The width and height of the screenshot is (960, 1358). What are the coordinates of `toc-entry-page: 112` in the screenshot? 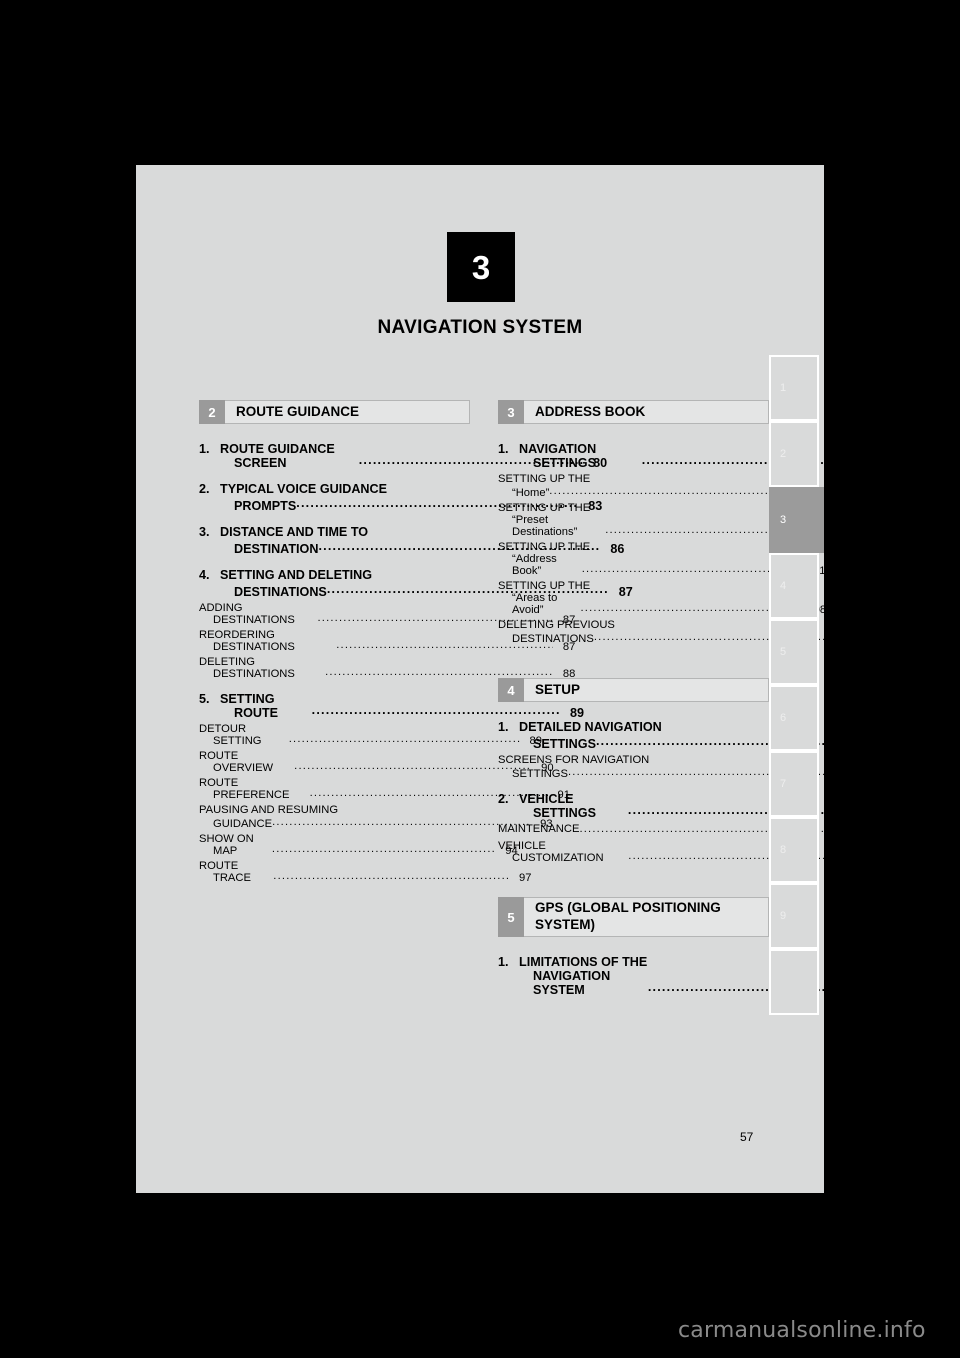 It's located at (865, 639).